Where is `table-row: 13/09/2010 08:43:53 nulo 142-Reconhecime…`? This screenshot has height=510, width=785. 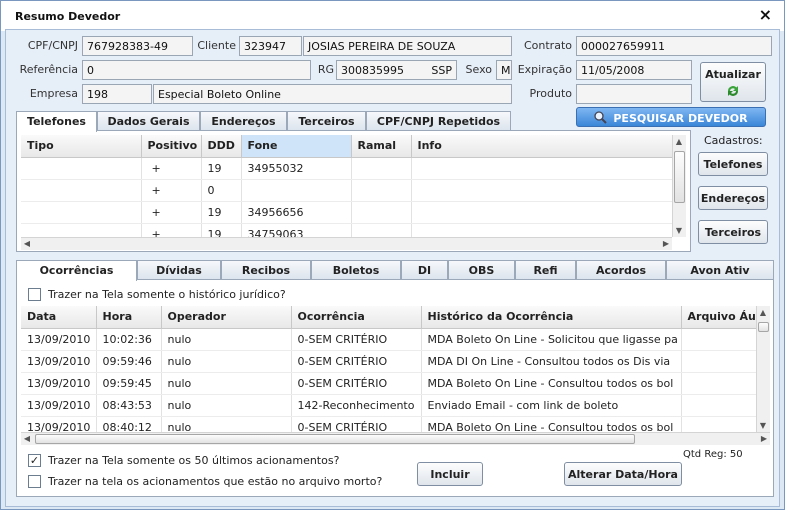 table-row: 13/09/2010 08:43:53 nulo 142-Reconhecime… is located at coordinates (388, 405).